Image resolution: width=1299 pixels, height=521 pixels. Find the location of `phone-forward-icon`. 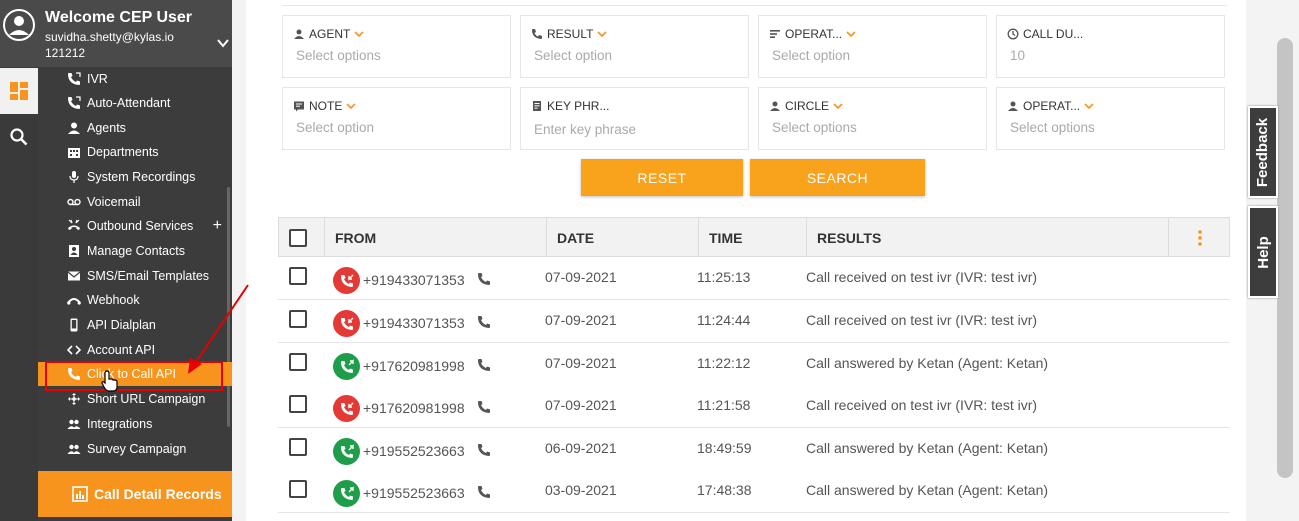

phone-forward-icon is located at coordinates (74, 103).